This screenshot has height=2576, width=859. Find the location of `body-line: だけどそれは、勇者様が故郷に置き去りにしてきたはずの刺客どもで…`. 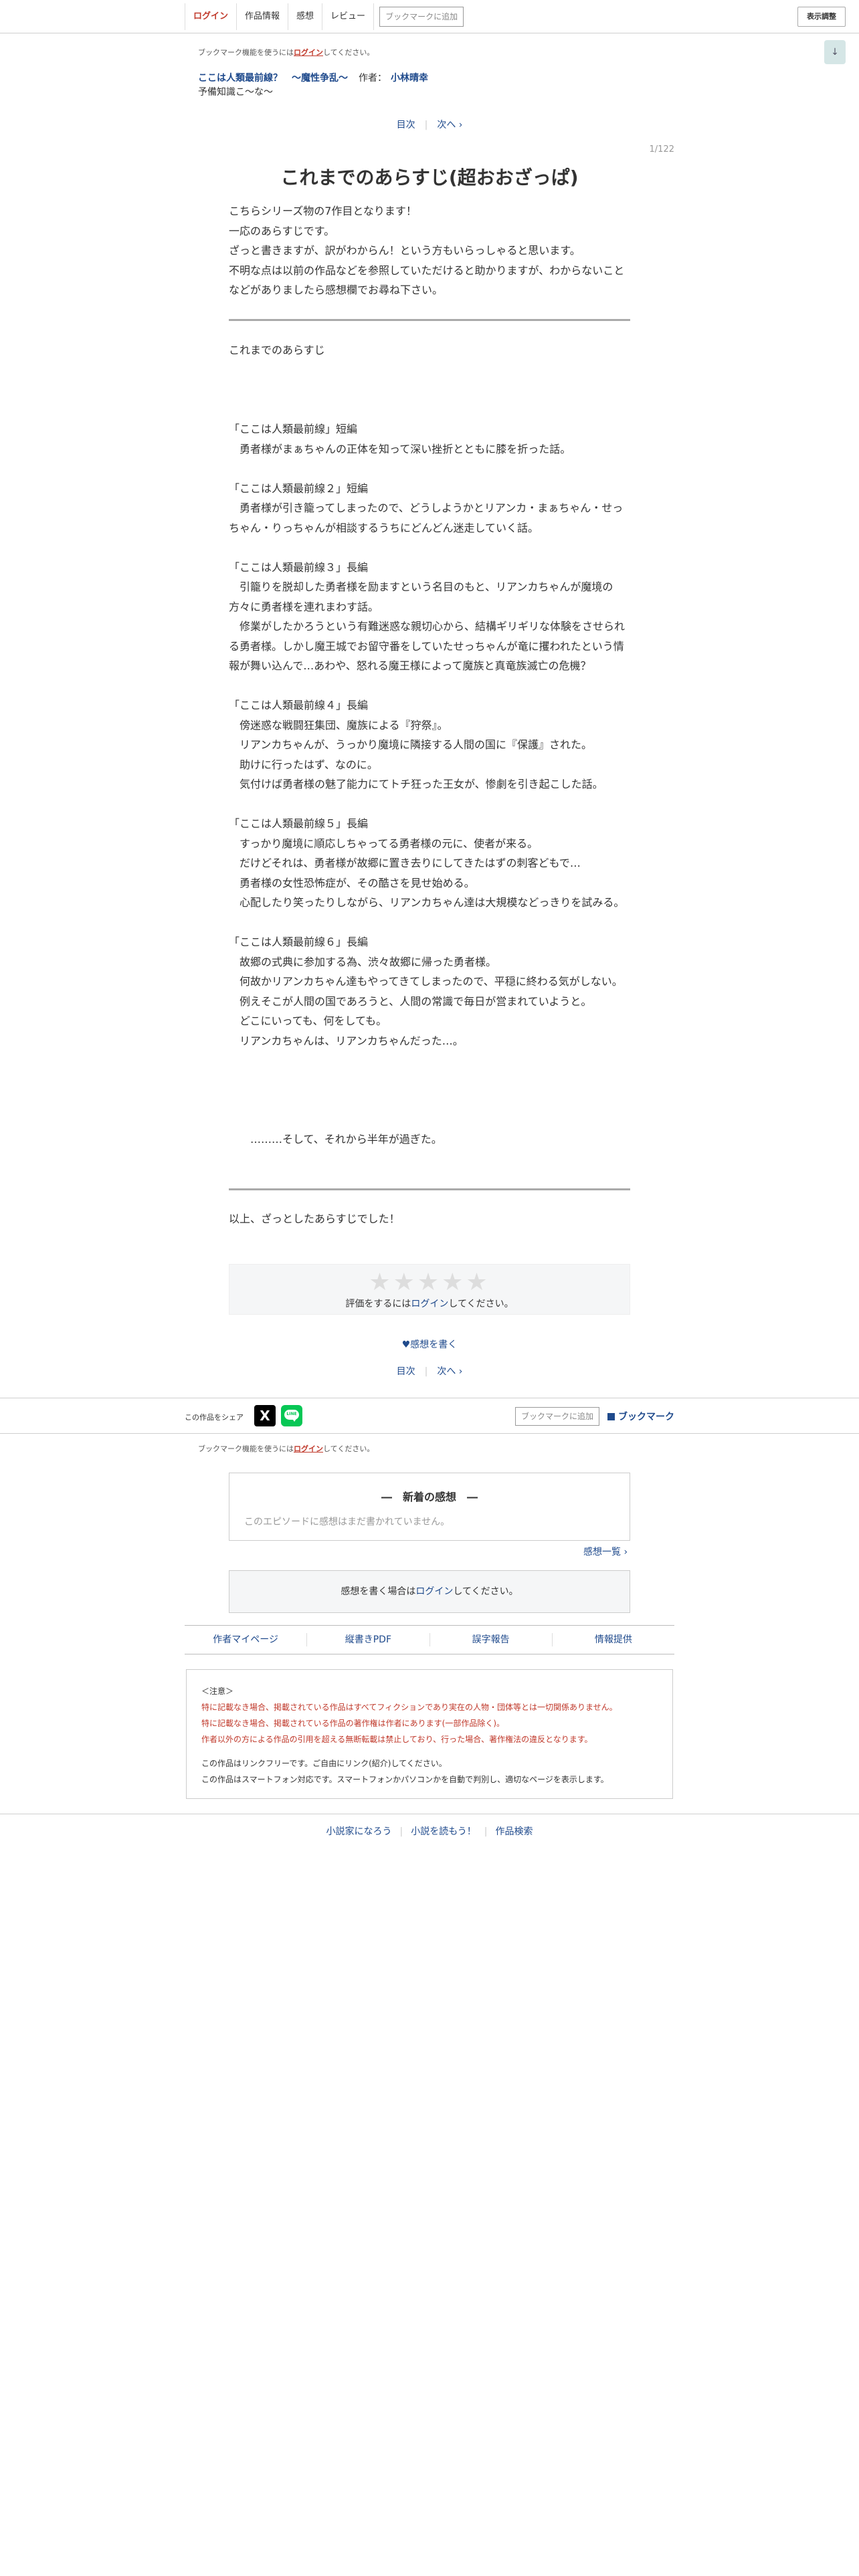

body-line: だけどそれは、勇者様が故郷に置き去りにしてきたはずの刺客どもで… is located at coordinates (405, 863).